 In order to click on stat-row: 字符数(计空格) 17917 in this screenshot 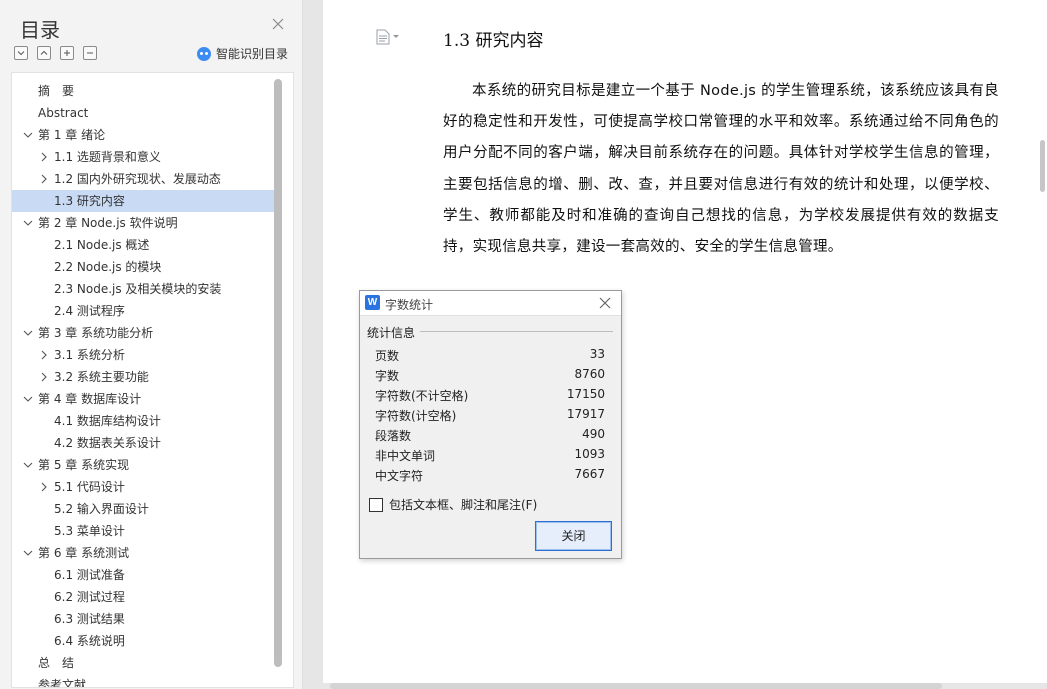, I will do `click(490, 414)`.